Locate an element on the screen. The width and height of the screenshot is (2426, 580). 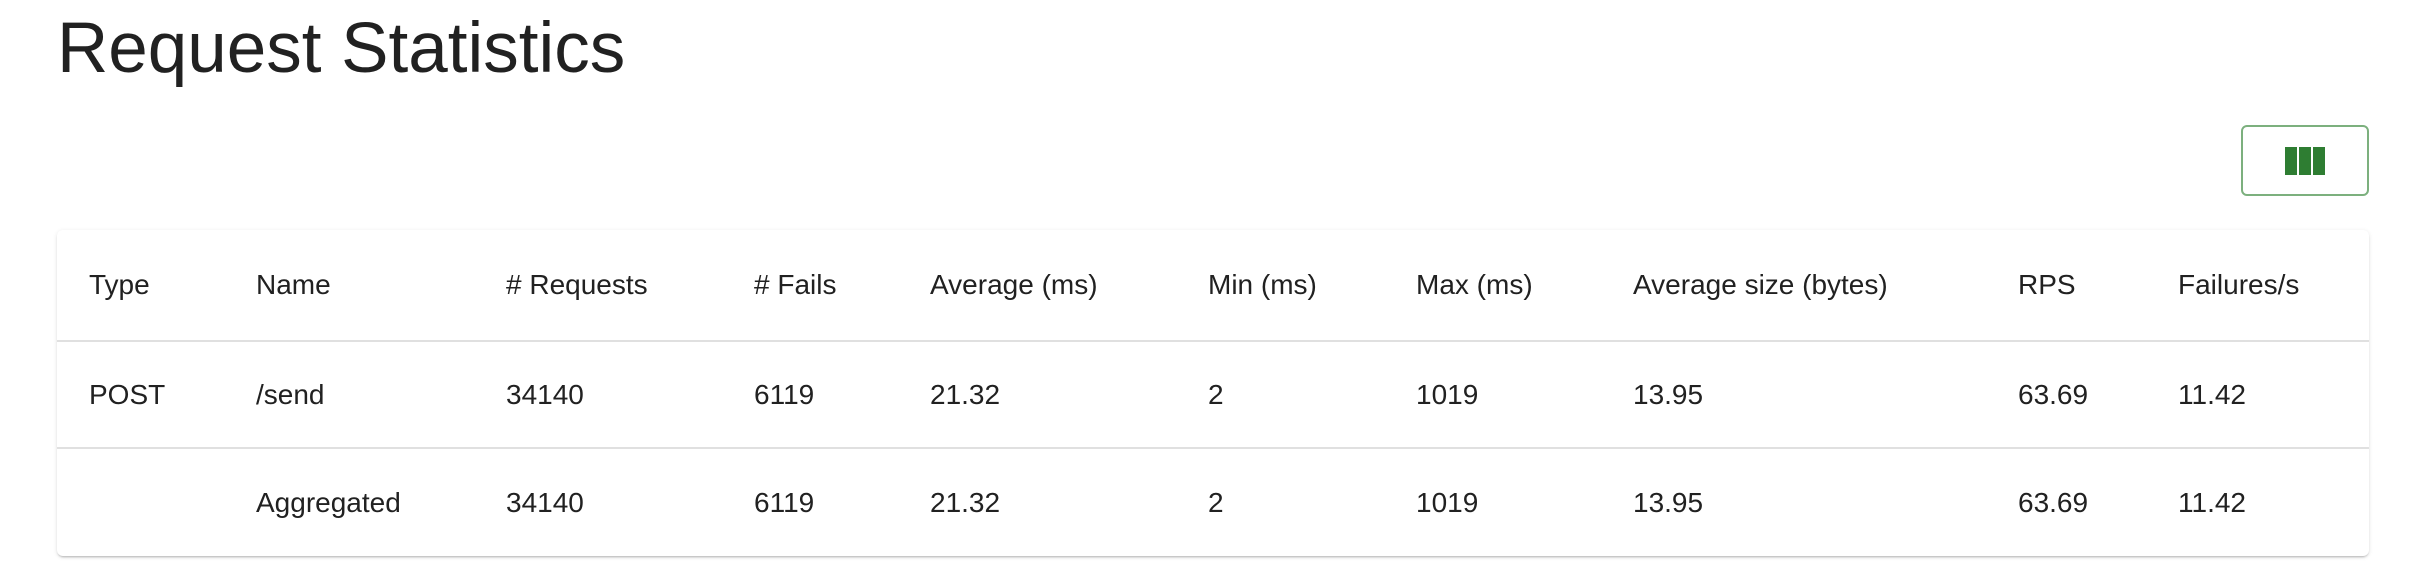
column-header-avg-size: Average size (bytes) is located at coordinates (1760, 285).